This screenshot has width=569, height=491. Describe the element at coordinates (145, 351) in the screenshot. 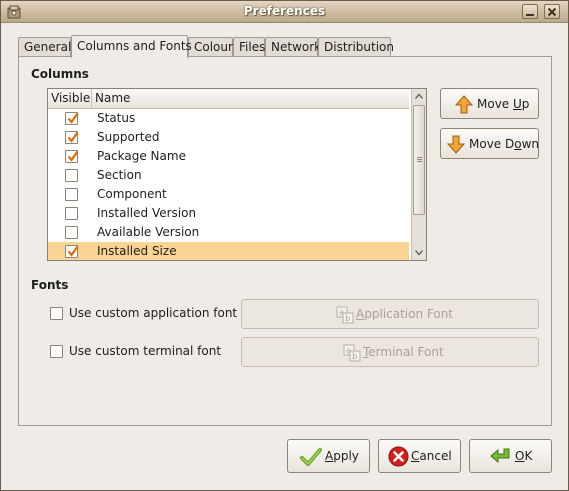

I see `custom-terminal-font-label: Use custom terminal font` at that location.